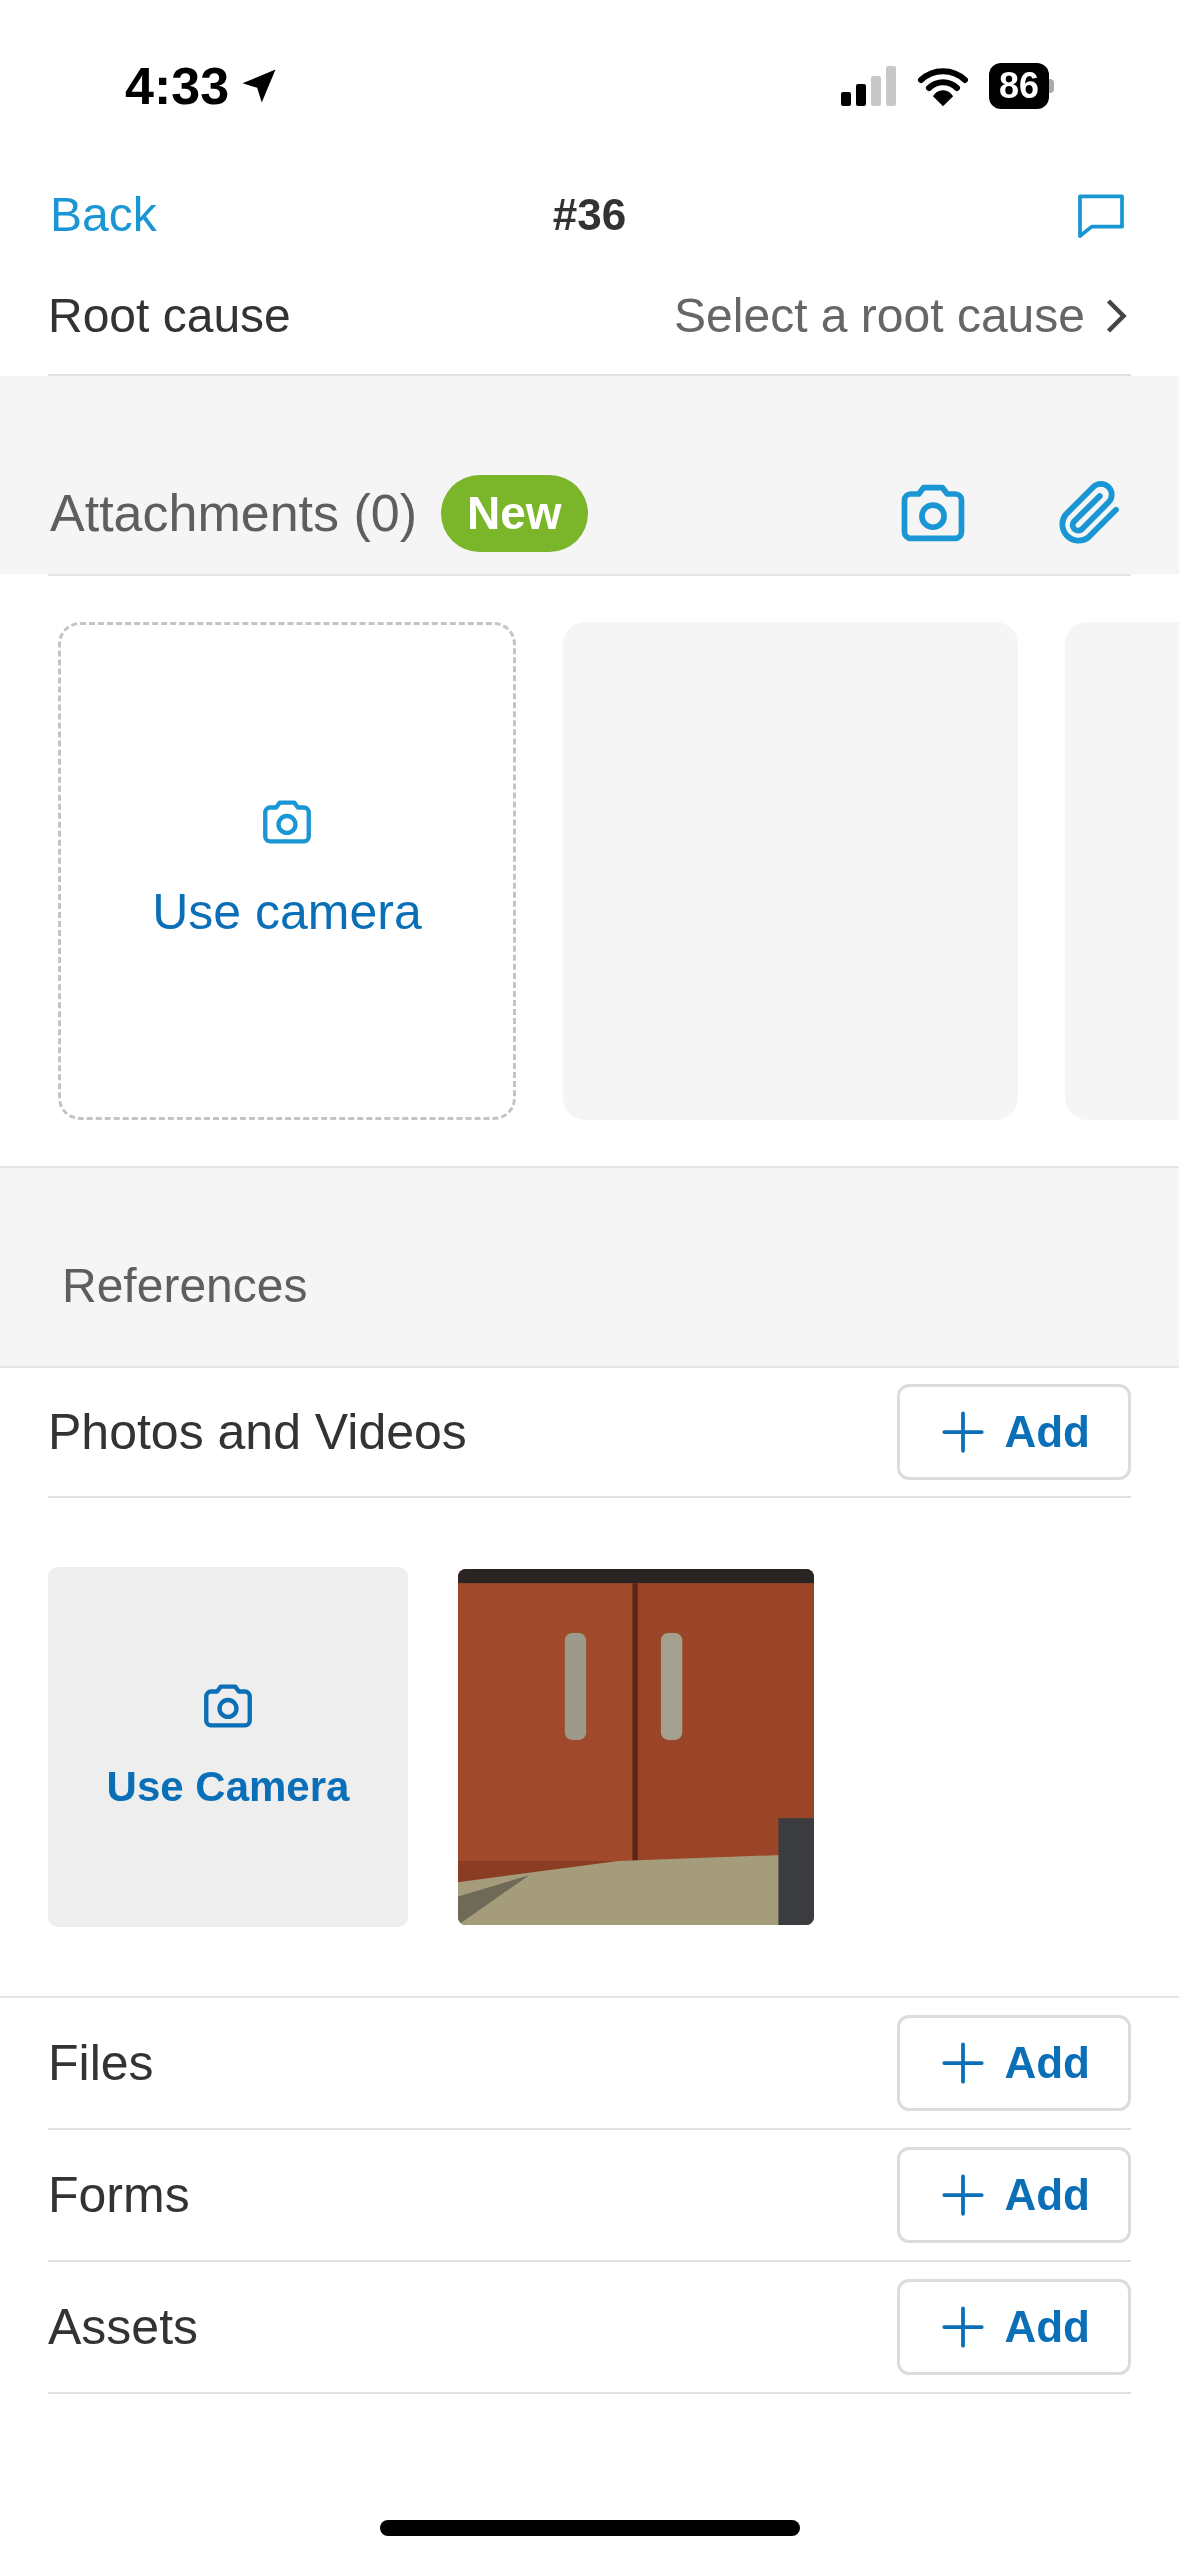 Image resolution: width=1179 pixels, height=2556 pixels. I want to click on signal-icon, so click(868, 86).